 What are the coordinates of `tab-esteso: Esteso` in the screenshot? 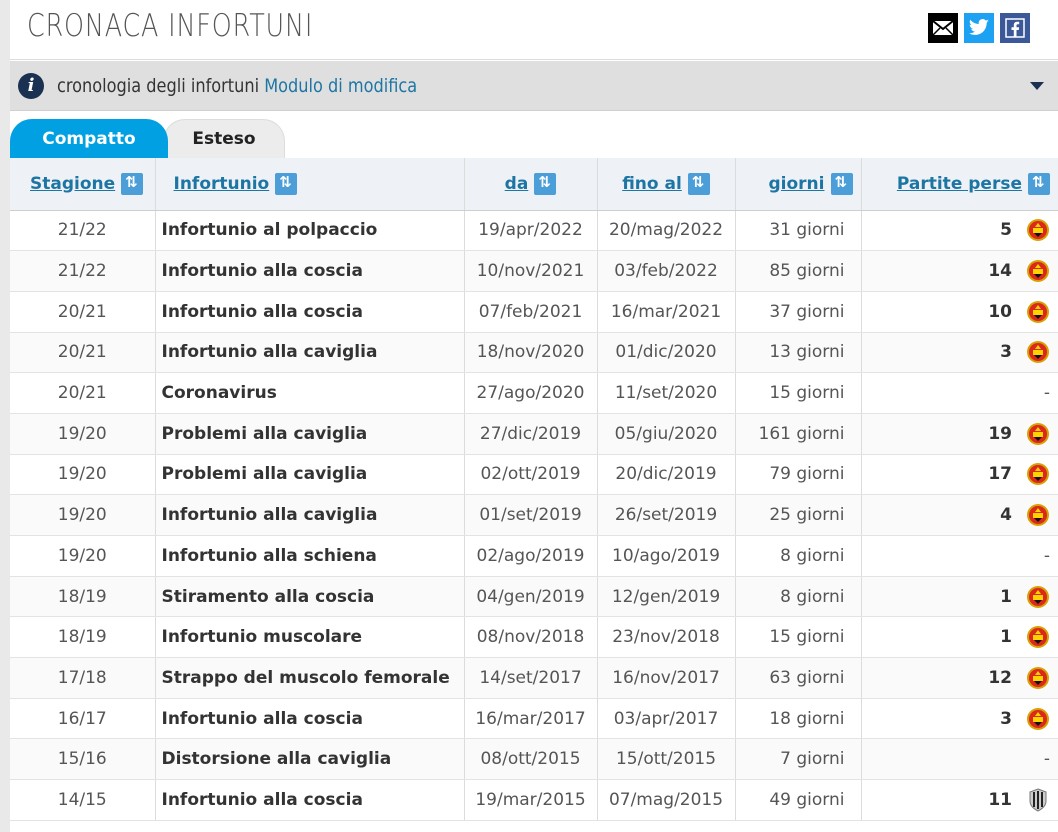 It's located at (224, 138).